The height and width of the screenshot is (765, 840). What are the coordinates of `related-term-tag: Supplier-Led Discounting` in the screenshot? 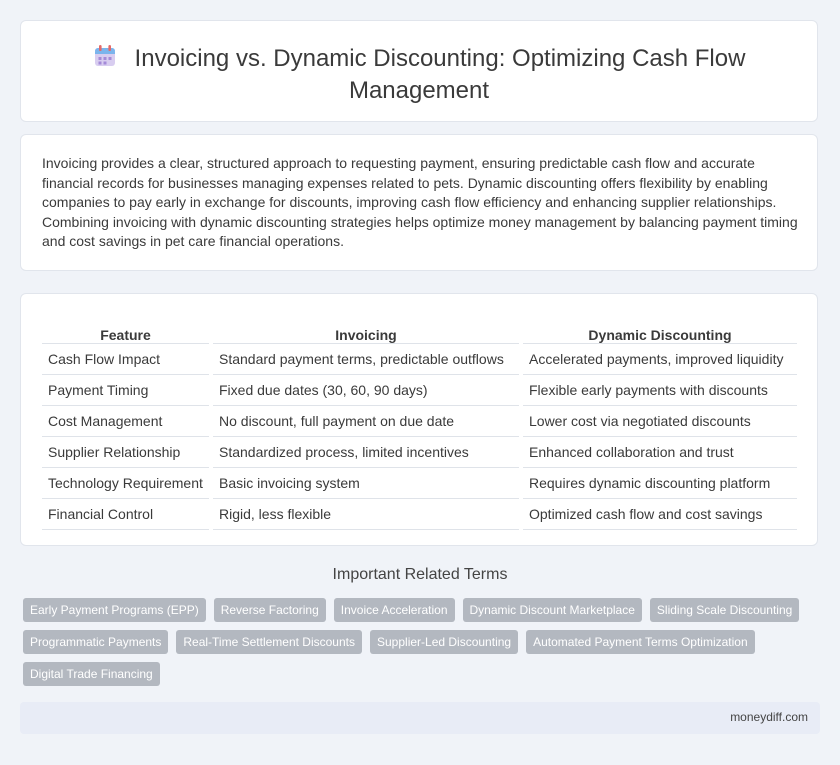 It's located at (444, 642).